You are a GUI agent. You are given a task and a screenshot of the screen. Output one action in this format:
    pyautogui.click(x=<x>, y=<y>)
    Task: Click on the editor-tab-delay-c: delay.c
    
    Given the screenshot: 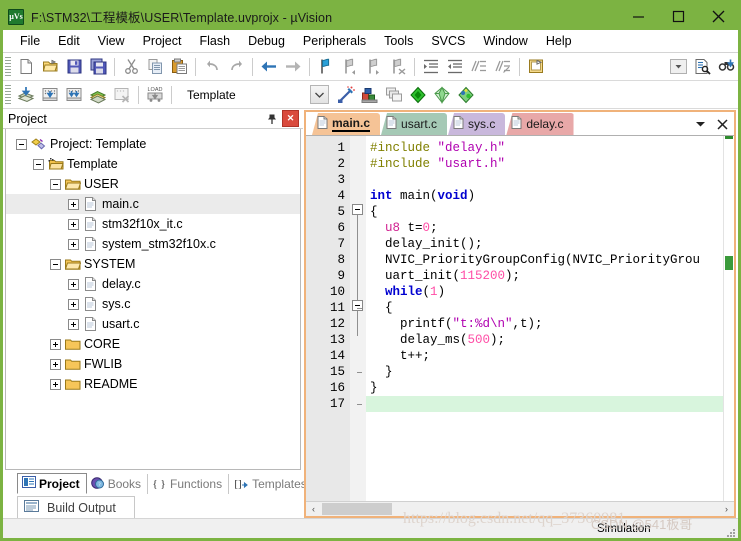 What is the action you would take?
    pyautogui.click(x=540, y=124)
    